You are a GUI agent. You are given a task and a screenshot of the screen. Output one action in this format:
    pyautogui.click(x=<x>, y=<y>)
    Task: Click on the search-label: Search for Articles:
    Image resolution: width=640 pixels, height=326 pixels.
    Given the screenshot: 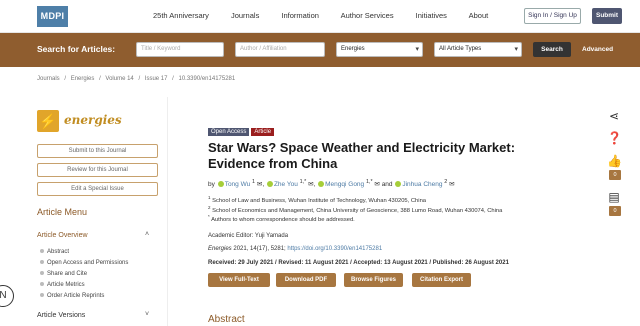 What is the action you would take?
    pyautogui.click(x=76, y=49)
    